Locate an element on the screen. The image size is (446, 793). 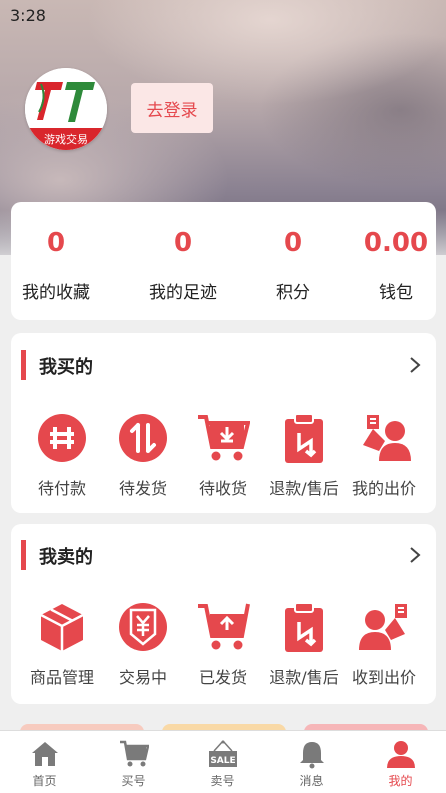
buy-item-label: 我的出价 is located at coordinates (383, 488).